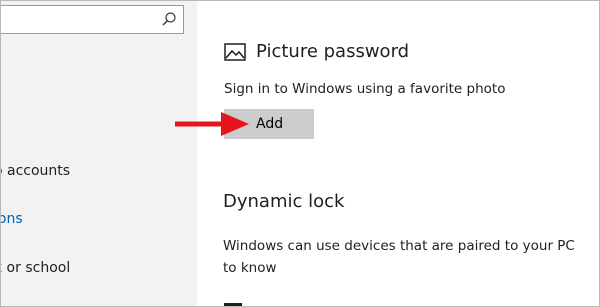 The image size is (600, 307). Describe the element at coordinates (233, 304) in the screenshot. I see `dynamic-lock-checkbox` at that location.